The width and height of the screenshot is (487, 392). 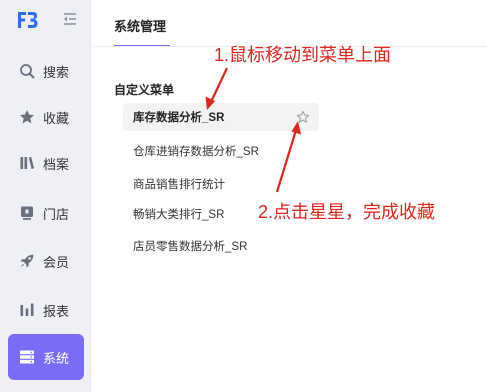 What do you see at coordinates (70, 19) in the screenshot?
I see `collapse-menu-icon` at bounding box center [70, 19].